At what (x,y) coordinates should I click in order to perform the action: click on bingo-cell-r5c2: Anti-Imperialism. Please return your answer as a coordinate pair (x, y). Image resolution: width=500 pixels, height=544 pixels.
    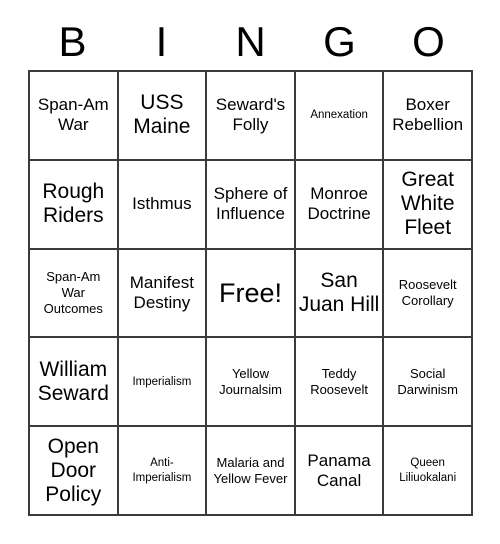
    Looking at the image, I should click on (163, 471).